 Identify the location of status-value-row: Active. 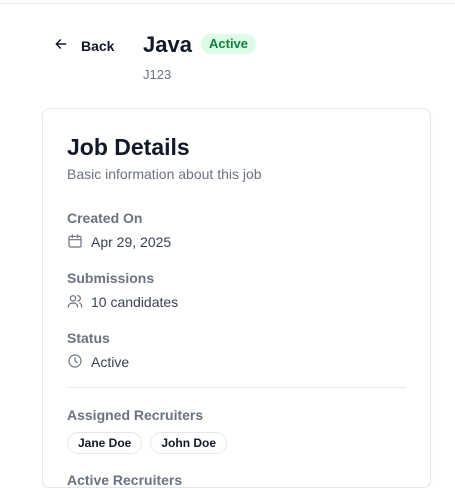
(98, 362).